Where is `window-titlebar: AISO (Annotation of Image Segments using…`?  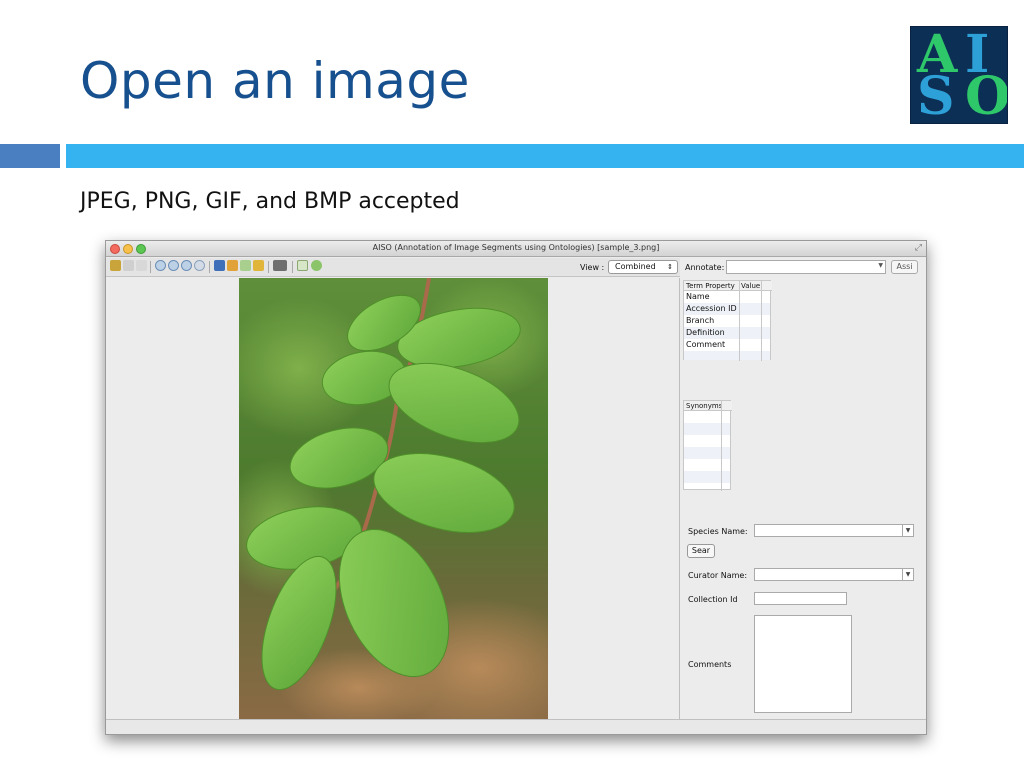 window-titlebar: AISO (Annotation of Image Segments using… is located at coordinates (516, 249).